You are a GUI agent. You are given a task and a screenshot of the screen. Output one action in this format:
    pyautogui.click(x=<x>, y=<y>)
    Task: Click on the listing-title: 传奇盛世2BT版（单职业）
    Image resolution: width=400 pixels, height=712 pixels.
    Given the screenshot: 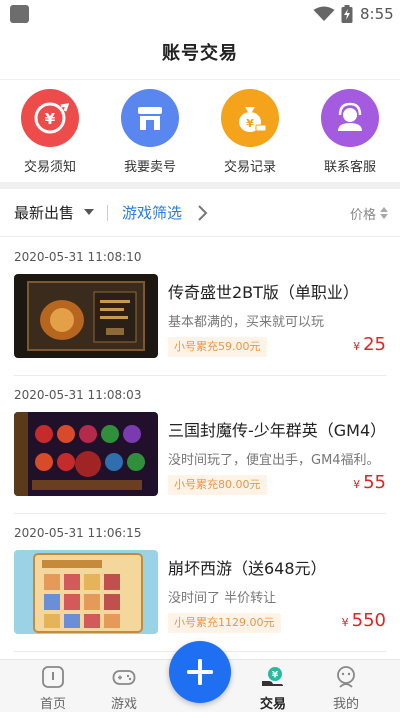 What is the action you would take?
    pyautogui.click(x=263, y=292)
    